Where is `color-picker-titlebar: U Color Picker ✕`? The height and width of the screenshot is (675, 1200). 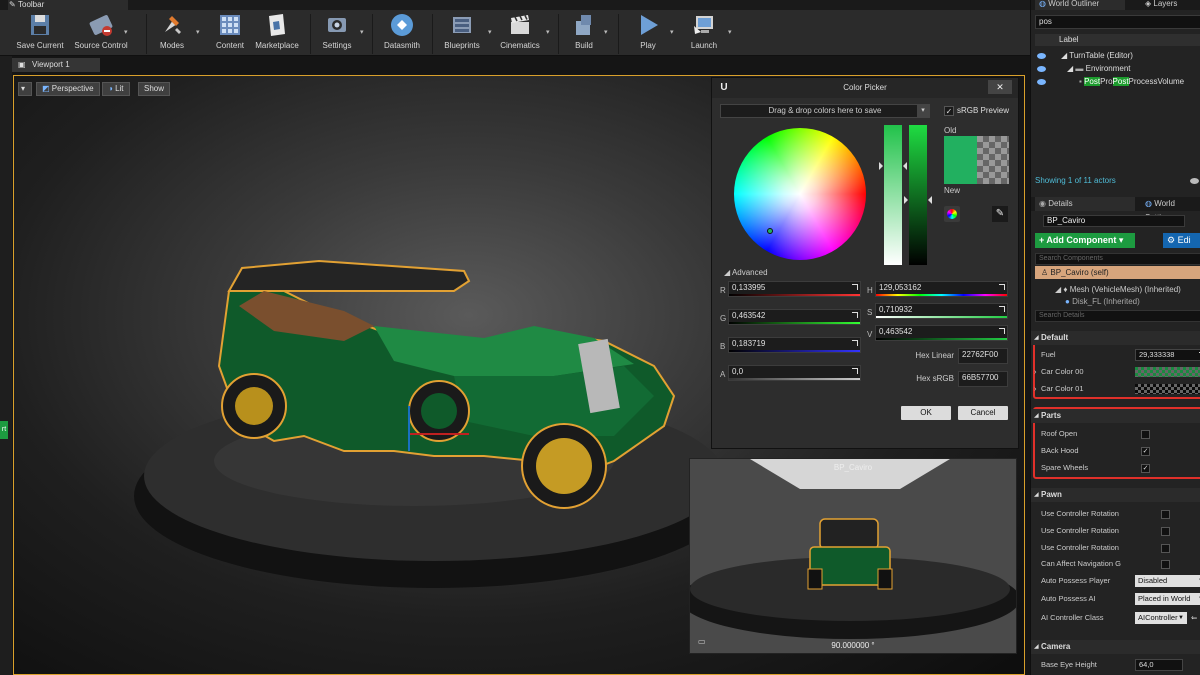 color-picker-titlebar: U Color Picker ✕ is located at coordinates (865, 88).